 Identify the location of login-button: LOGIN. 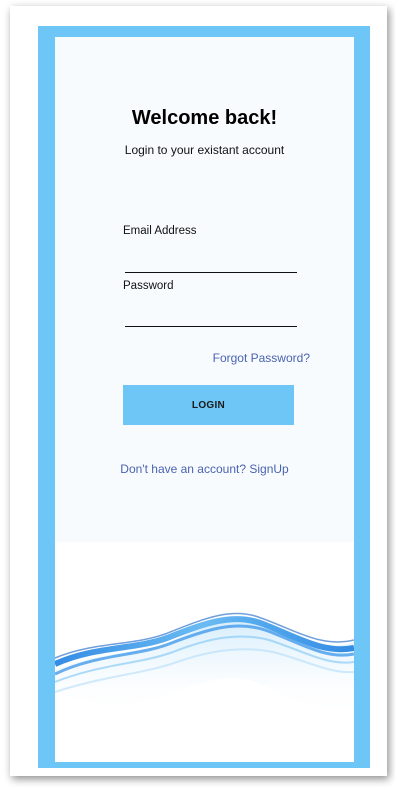
(208, 405).